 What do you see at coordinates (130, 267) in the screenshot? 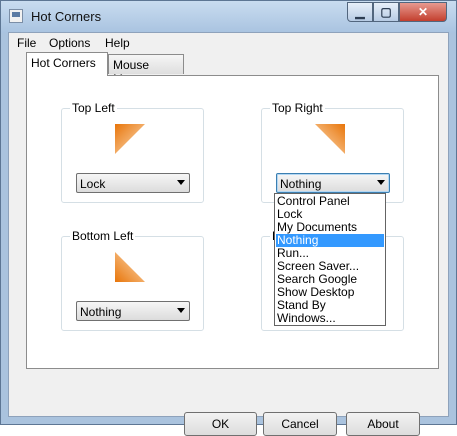
I see `bottom-left-corner-icon` at bounding box center [130, 267].